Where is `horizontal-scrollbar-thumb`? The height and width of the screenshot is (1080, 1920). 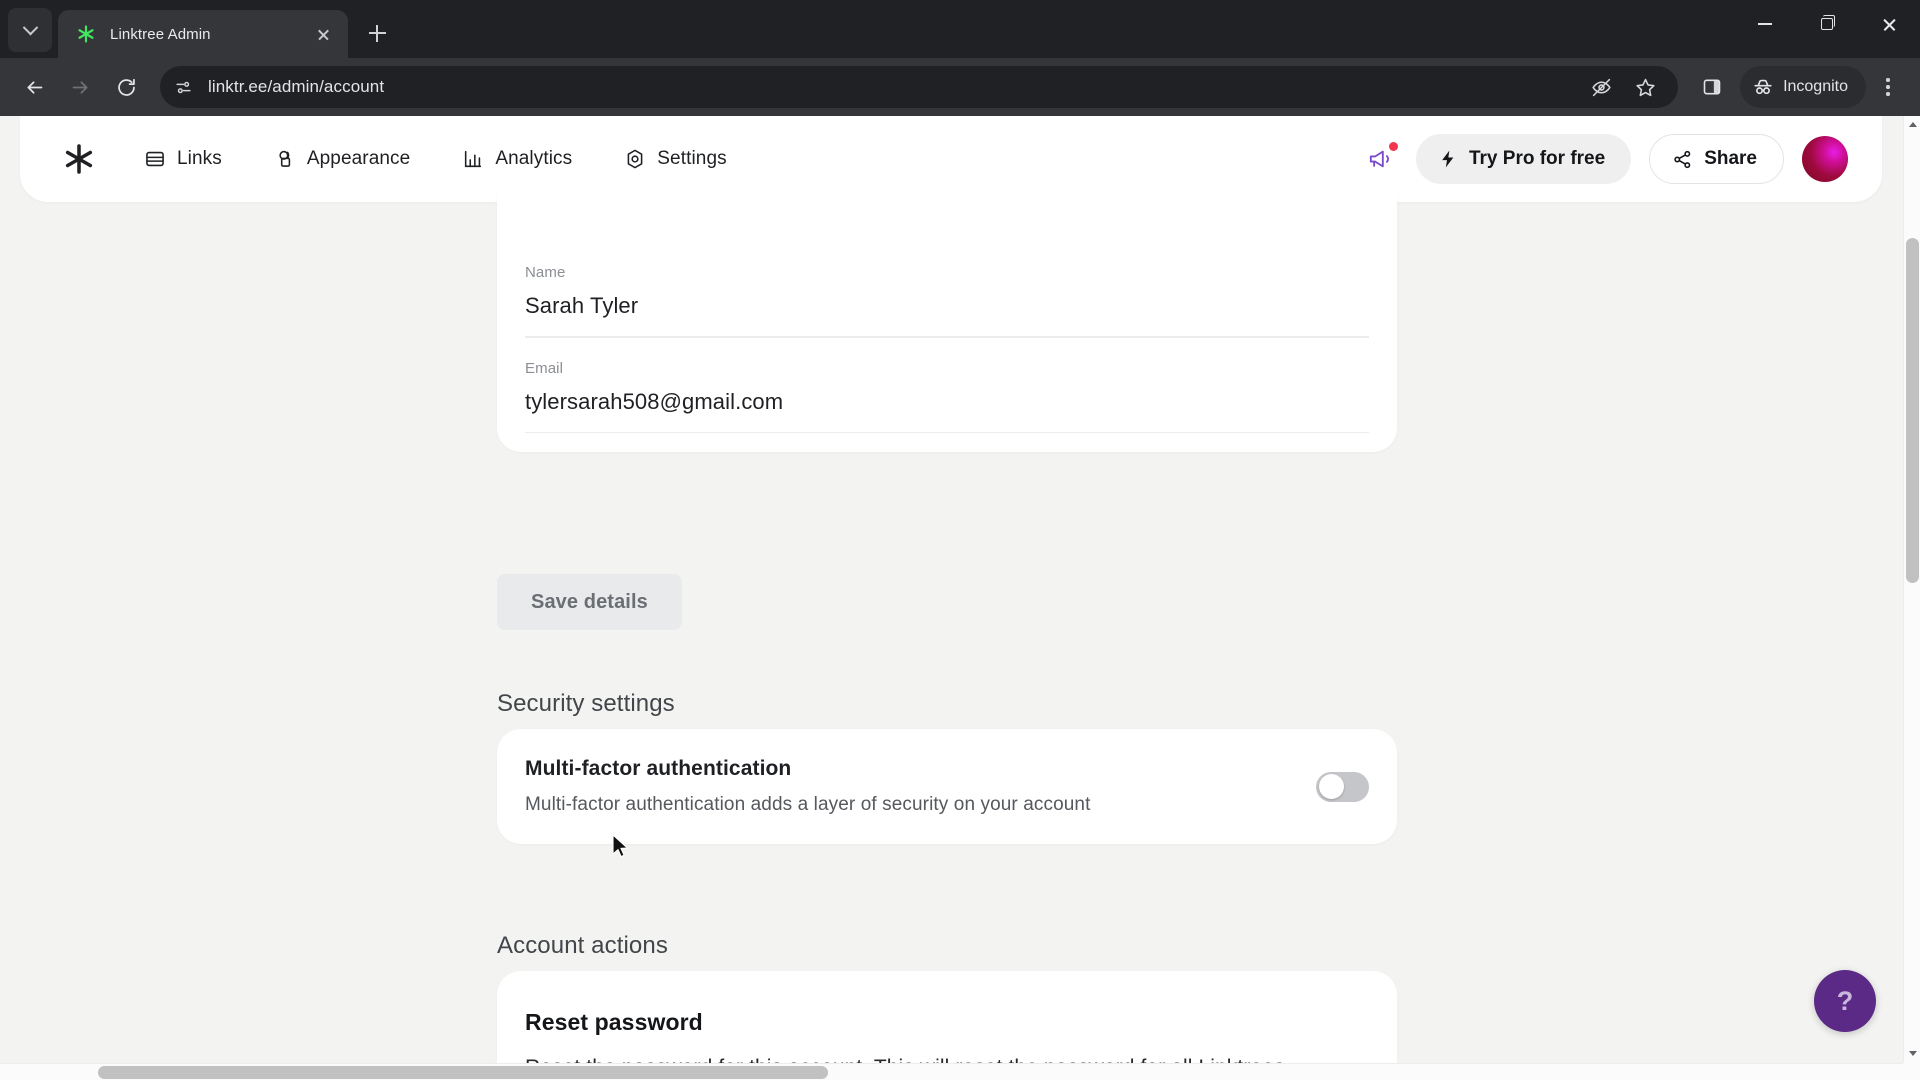
horizontal-scrollbar-thumb is located at coordinates (463, 1072).